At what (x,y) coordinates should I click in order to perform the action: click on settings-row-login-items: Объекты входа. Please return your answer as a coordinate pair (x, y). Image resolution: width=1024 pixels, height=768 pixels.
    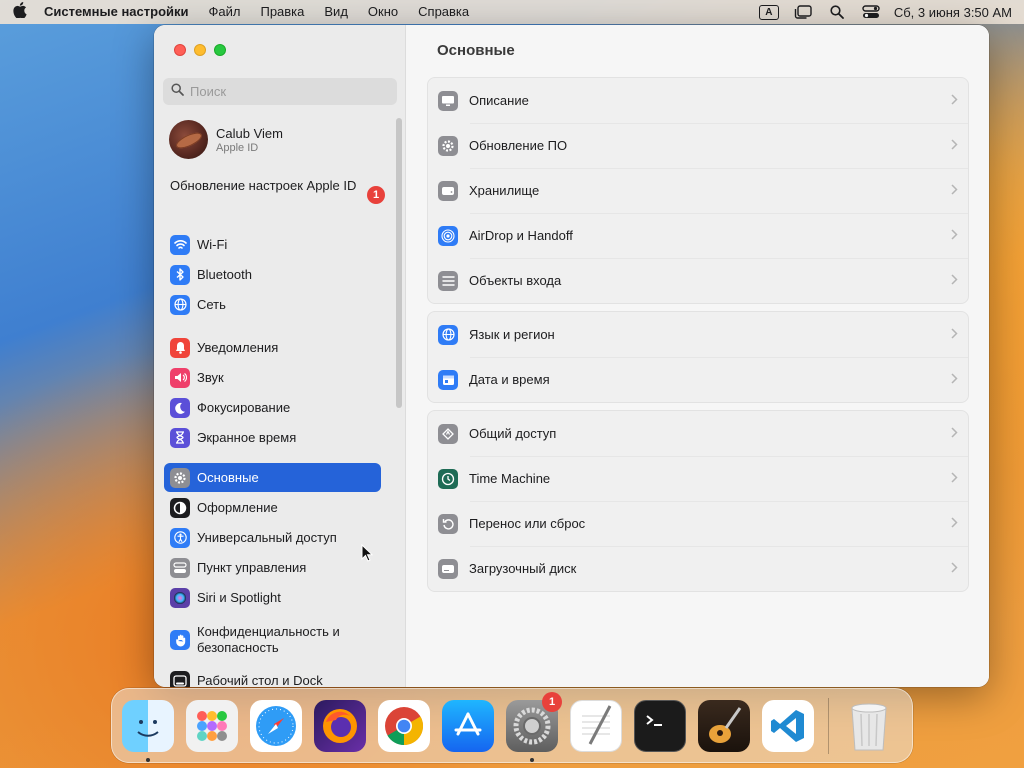
    Looking at the image, I should click on (698, 280).